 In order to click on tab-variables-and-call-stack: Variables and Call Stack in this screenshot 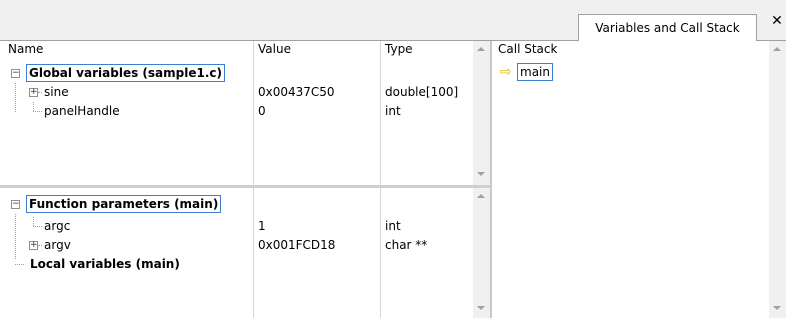, I will do `click(667, 27)`.